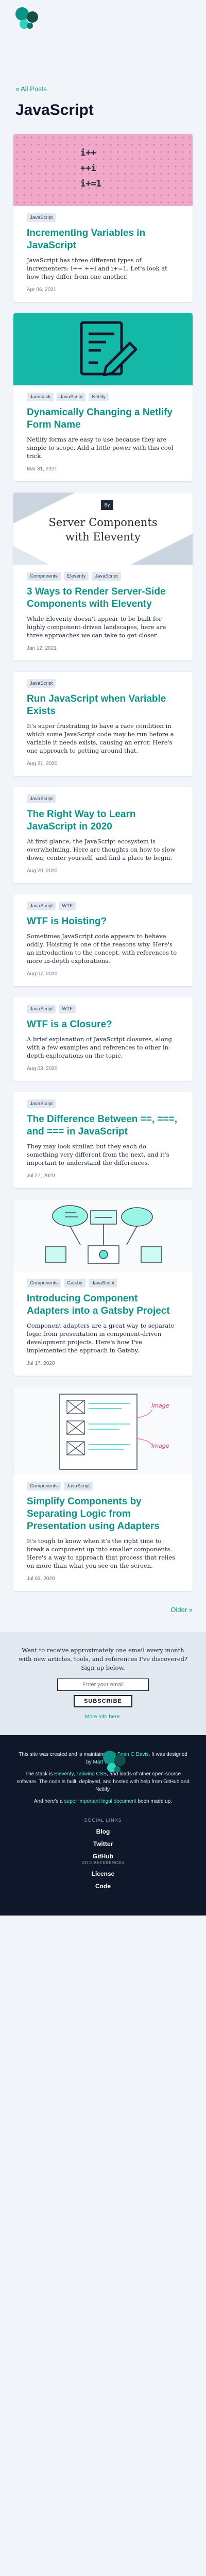  What do you see at coordinates (41, 1579) in the screenshot?
I see `post-date: Jul 03, 2020` at bounding box center [41, 1579].